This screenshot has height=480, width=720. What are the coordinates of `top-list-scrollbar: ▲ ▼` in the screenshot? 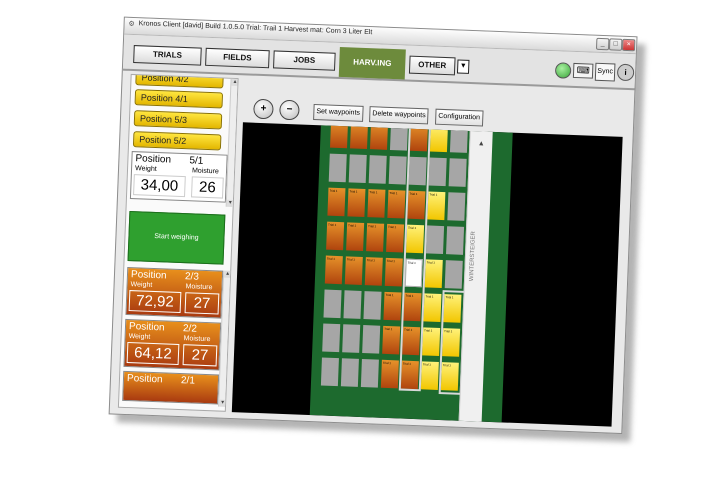 It's located at (232, 142).